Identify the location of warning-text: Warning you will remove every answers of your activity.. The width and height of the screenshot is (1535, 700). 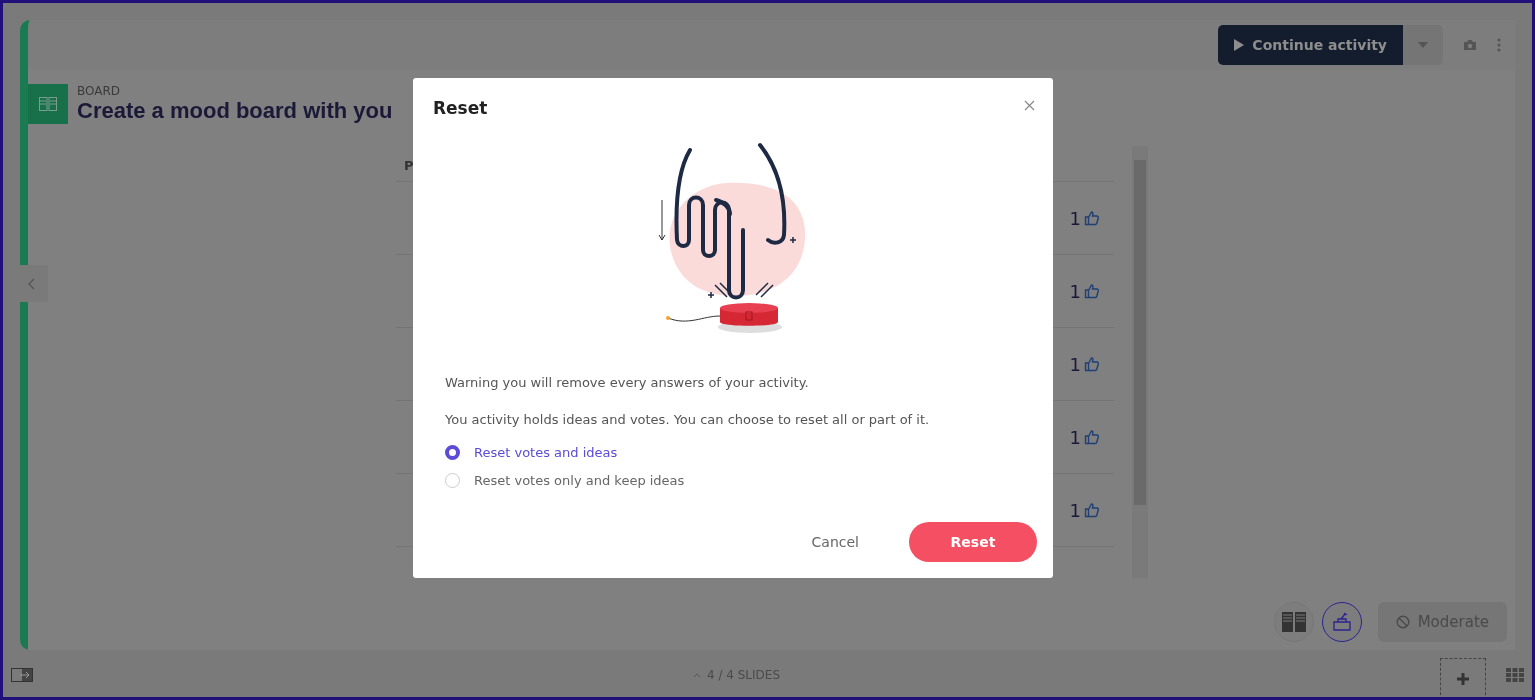
(627, 382).